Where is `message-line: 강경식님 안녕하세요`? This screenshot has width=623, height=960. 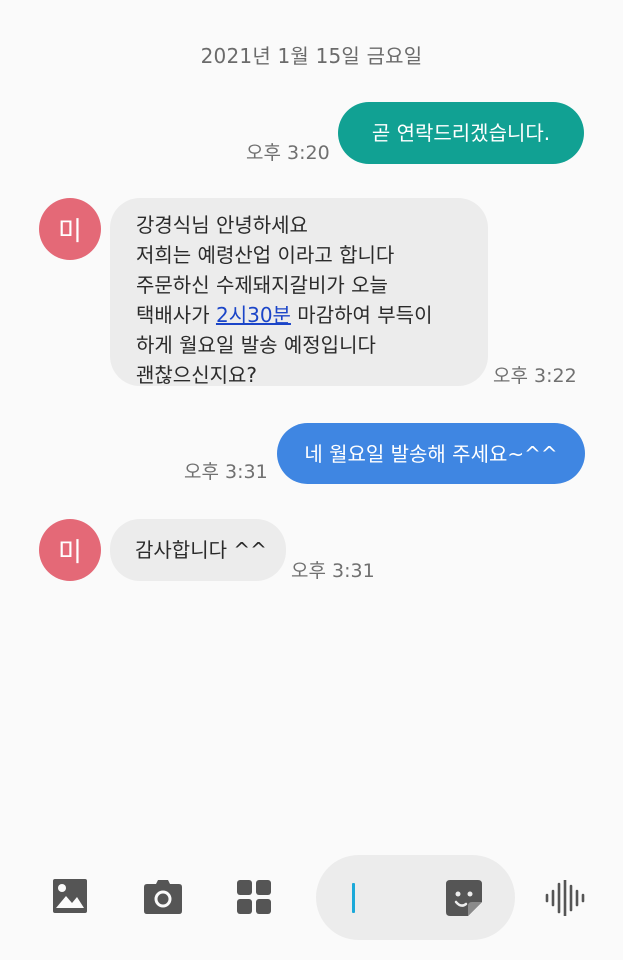 message-line: 강경식님 안녕하세요 is located at coordinates (222, 225).